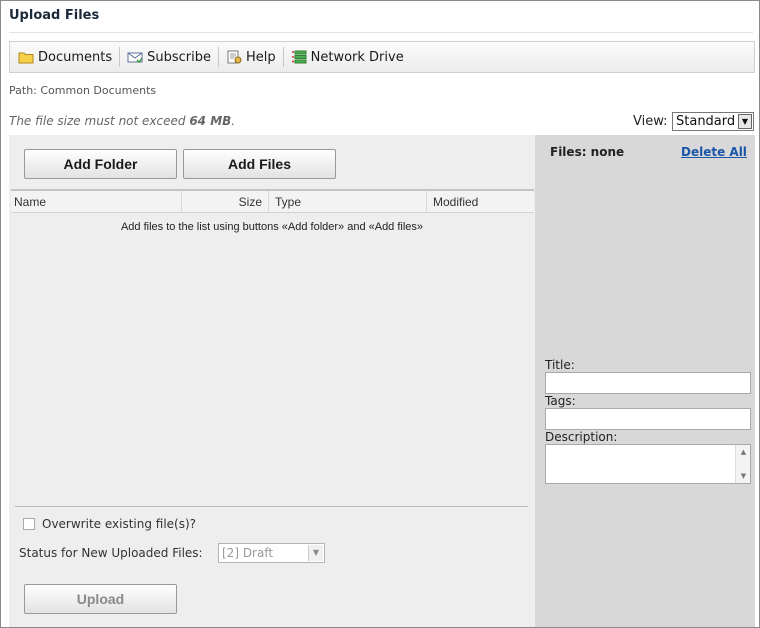 This screenshot has width=760, height=628. Describe the element at coordinates (210, 121) in the screenshot. I see `limit-value: 64 MB` at that location.